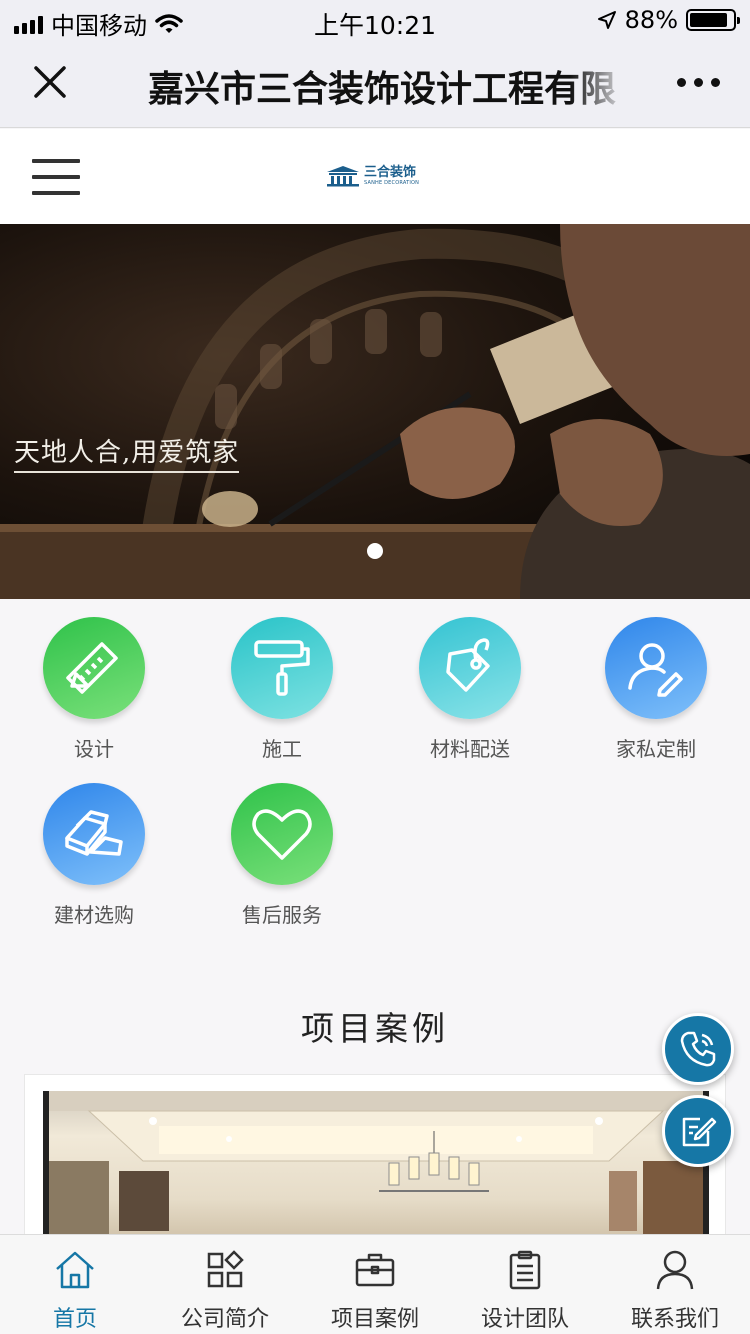 The image size is (750, 1334). Describe the element at coordinates (94, 749) in the screenshot. I see `category-label: 设计` at that location.